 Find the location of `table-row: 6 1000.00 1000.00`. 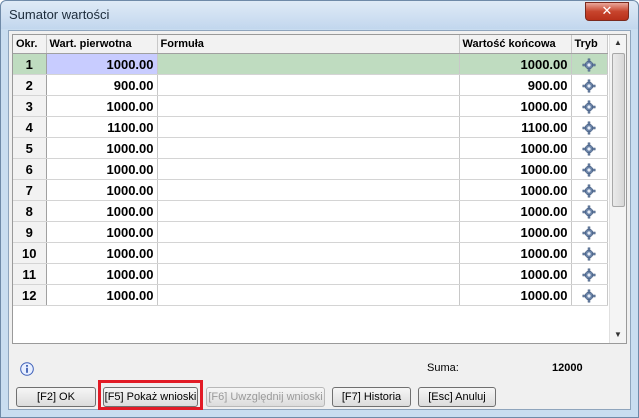

table-row: 6 1000.00 1000.00 is located at coordinates (310, 169).